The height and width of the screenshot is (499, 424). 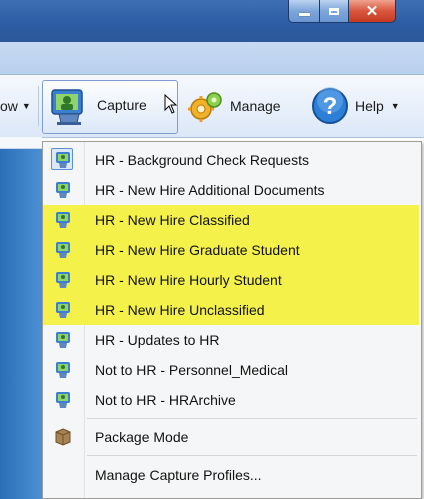 I want to click on help-button-label: Help, so click(x=369, y=106).